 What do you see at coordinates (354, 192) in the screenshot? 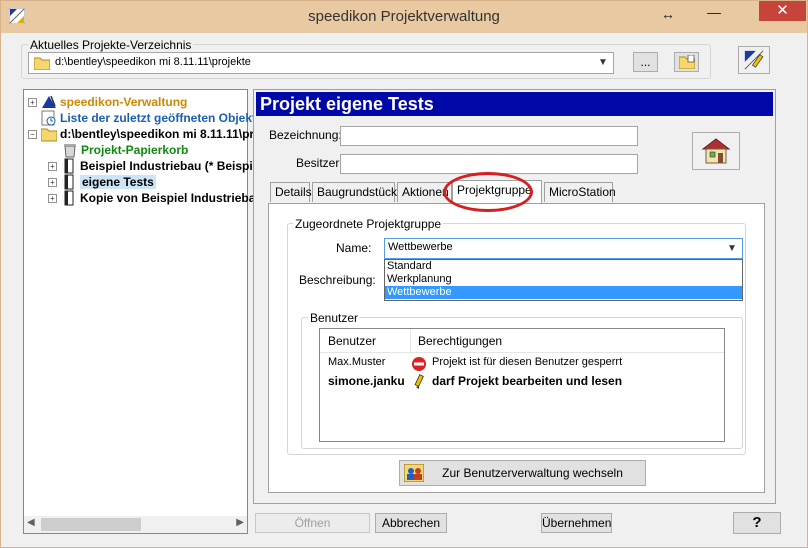
I see `tab-baugrundstueck: Baugrundstück` at bounding box center [354, 192].